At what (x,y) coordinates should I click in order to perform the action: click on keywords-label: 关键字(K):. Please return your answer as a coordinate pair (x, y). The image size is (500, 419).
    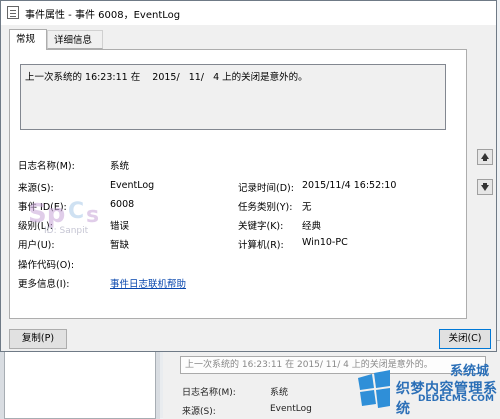
    Looking at the image, I should click on (261, 226).